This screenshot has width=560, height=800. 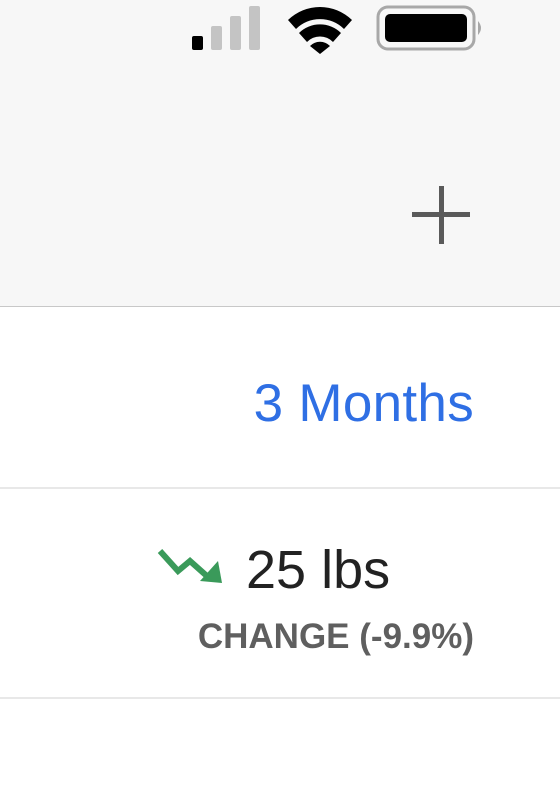 I want to click on cellular-signal-icon, so click(x=226, y=28).